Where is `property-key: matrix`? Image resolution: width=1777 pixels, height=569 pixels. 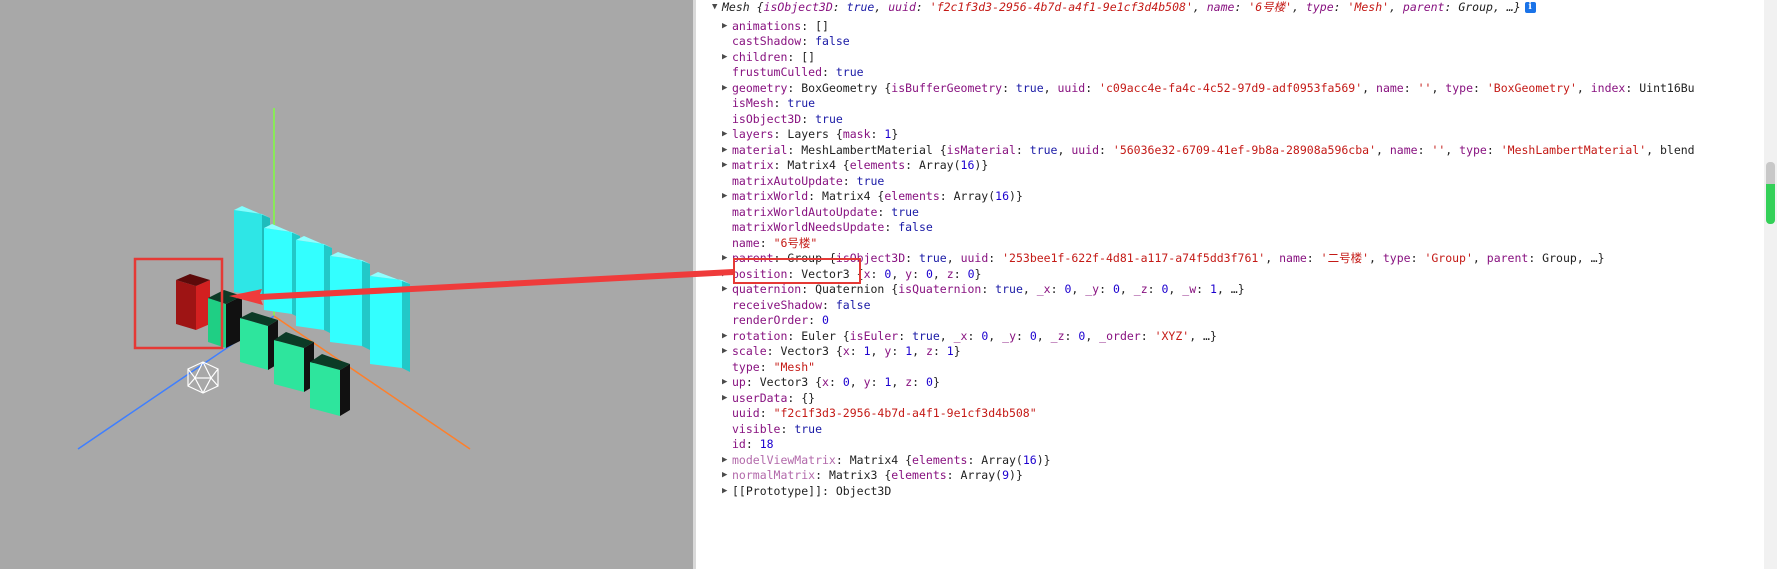
property-key: matrix is located at coordinates (753, 165).